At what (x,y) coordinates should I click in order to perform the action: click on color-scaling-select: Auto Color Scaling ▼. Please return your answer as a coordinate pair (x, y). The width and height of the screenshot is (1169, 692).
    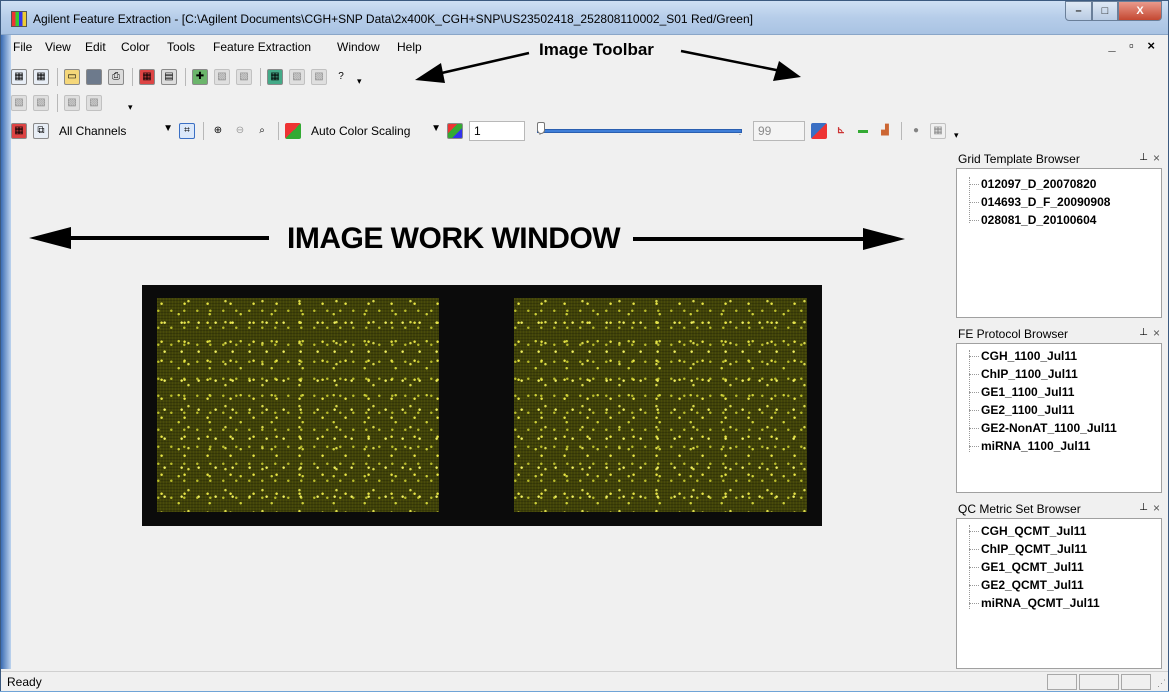
    Looking at the image, I should click on (375, 131).